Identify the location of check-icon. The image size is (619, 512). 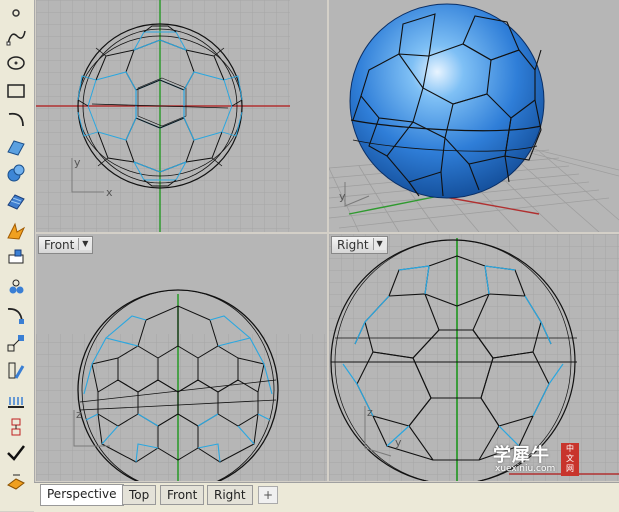
(16, 453).